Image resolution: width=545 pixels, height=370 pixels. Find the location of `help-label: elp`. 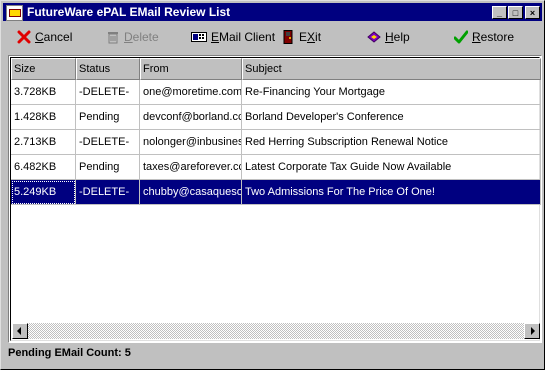

help-label: elp is located at coordinates (401, 37).